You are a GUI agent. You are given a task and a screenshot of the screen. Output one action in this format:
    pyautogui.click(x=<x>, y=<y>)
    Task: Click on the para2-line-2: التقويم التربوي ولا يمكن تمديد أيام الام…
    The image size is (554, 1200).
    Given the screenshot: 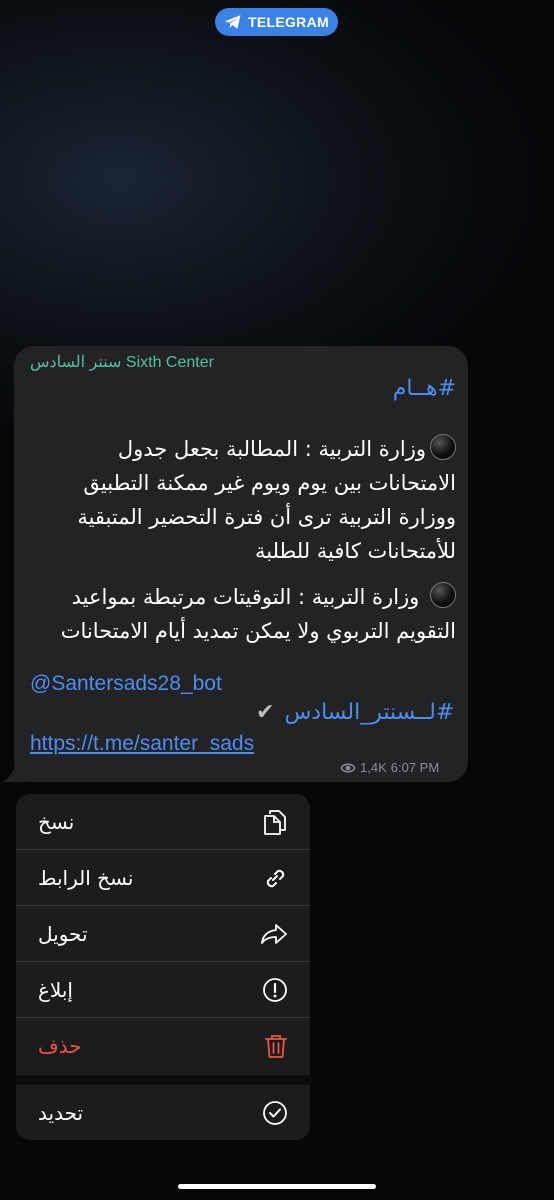 What is the action you would take?
    pyautogui.click(x=258, y=631)
    